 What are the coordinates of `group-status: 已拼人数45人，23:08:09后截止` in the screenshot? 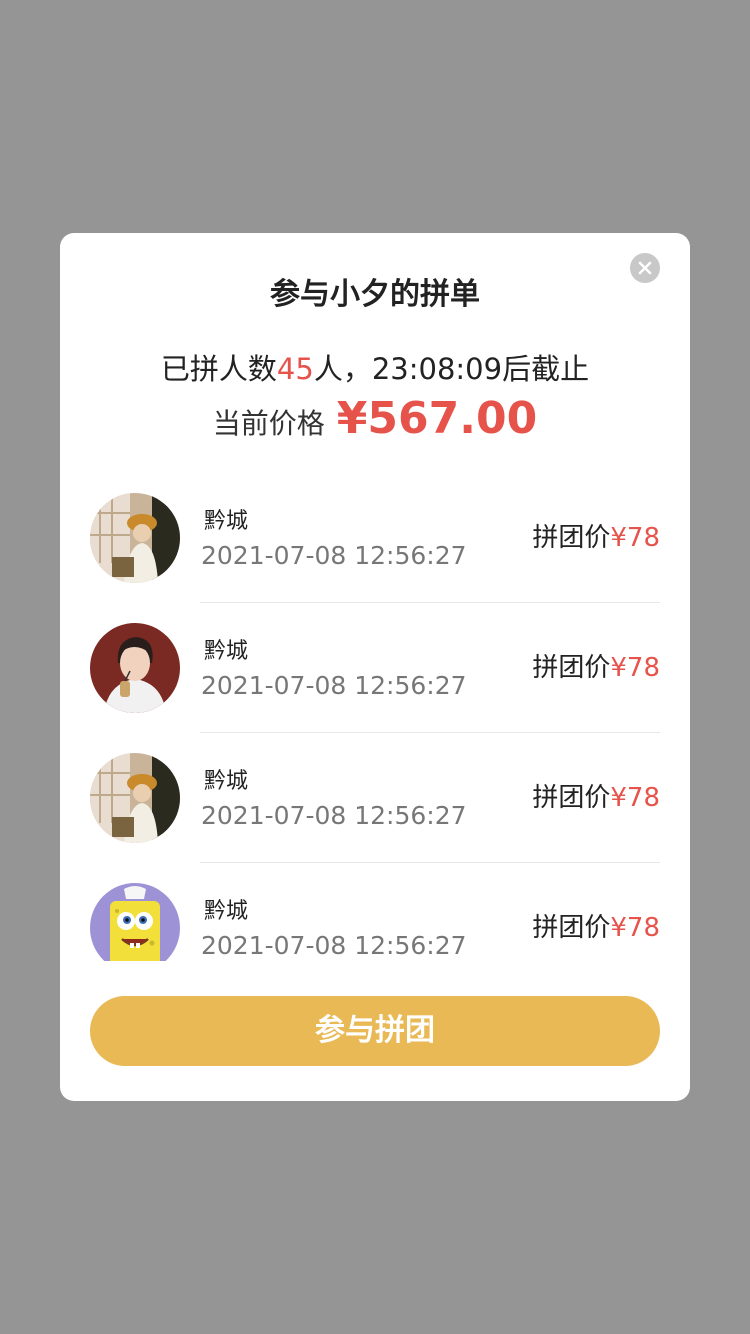 It's located at (375, 369).